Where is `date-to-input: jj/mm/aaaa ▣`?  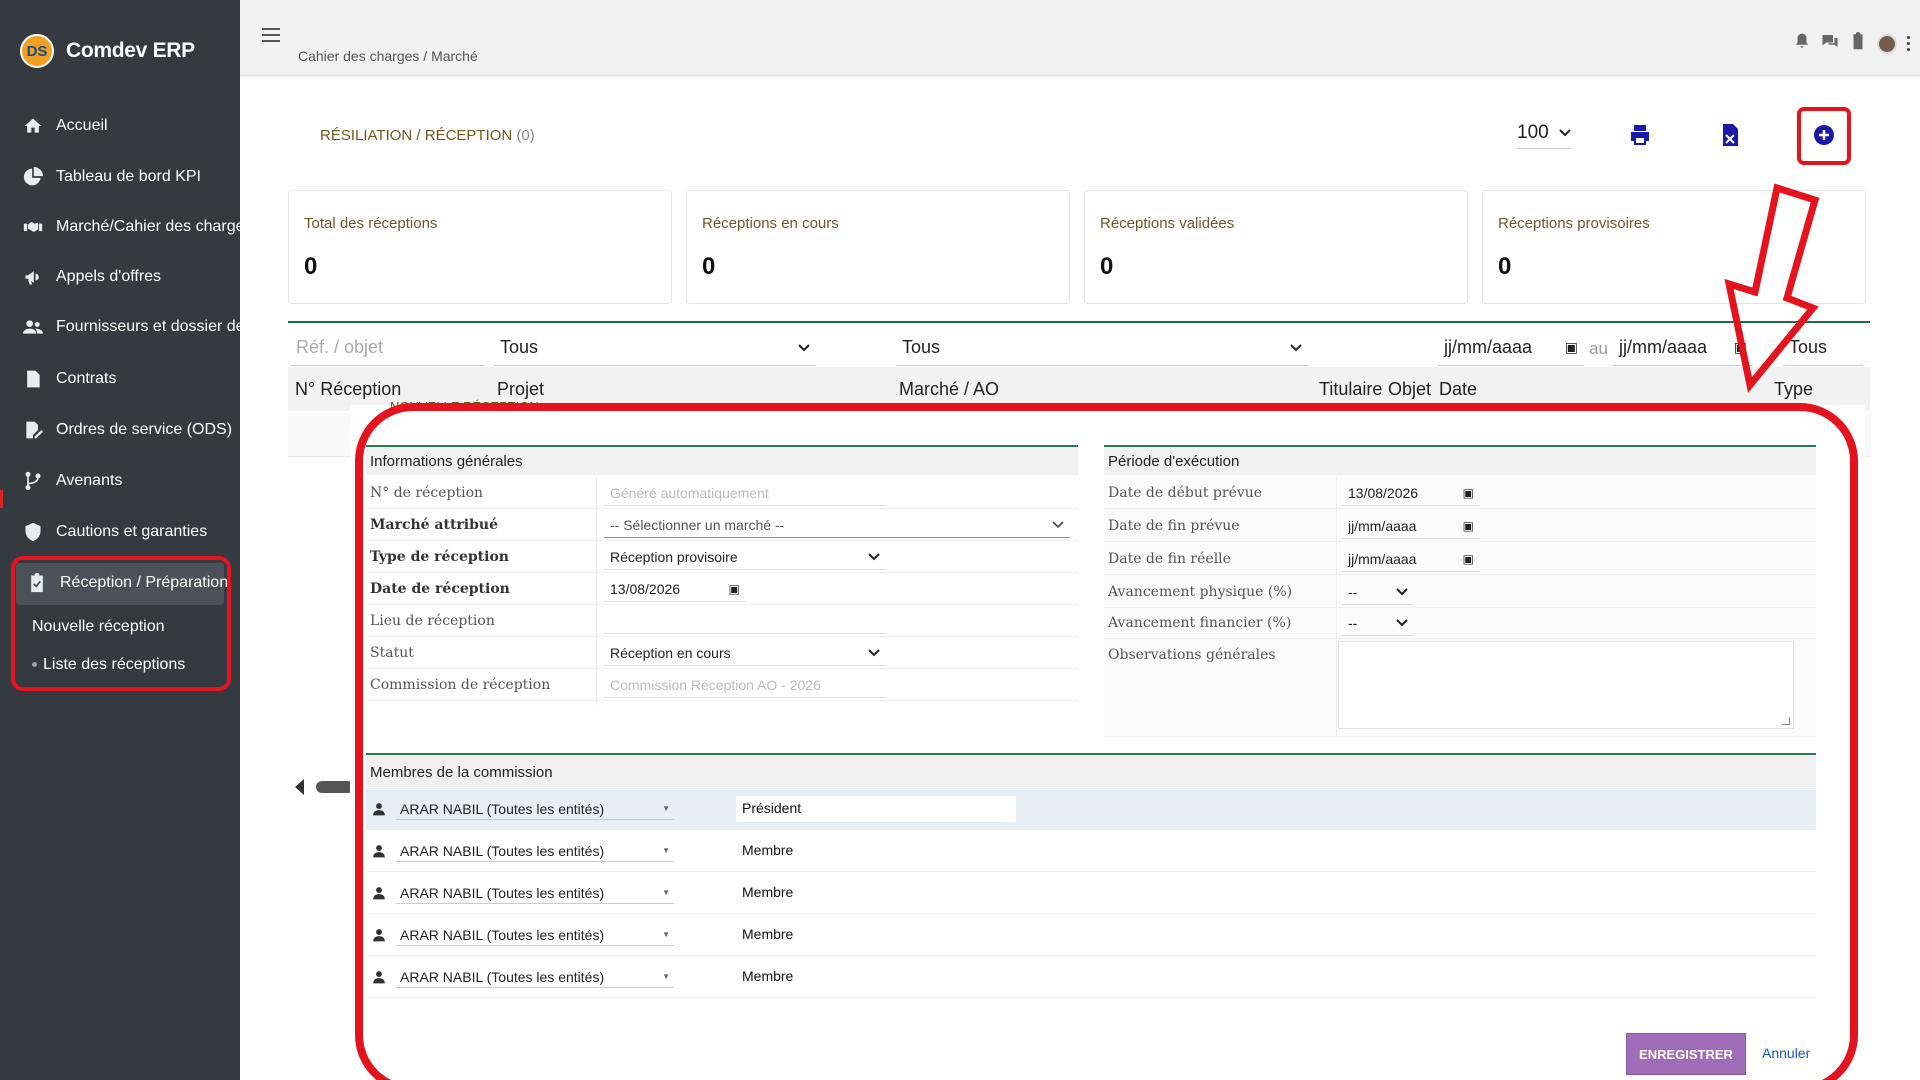
date-to-input: jj/mm/aaaa ▣ is located at coordinates (1683, 348).